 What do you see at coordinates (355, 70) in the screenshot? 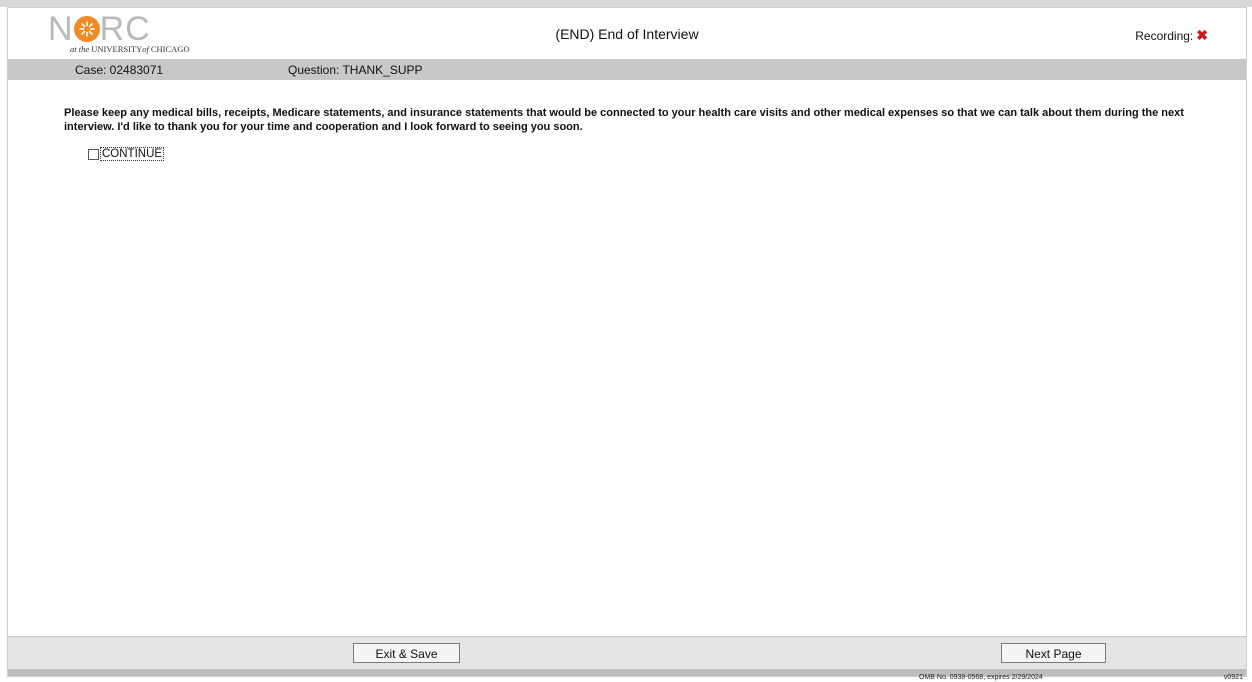
I see `question-id: Question: THANK_SUPP` at bounding box center [355, 70].